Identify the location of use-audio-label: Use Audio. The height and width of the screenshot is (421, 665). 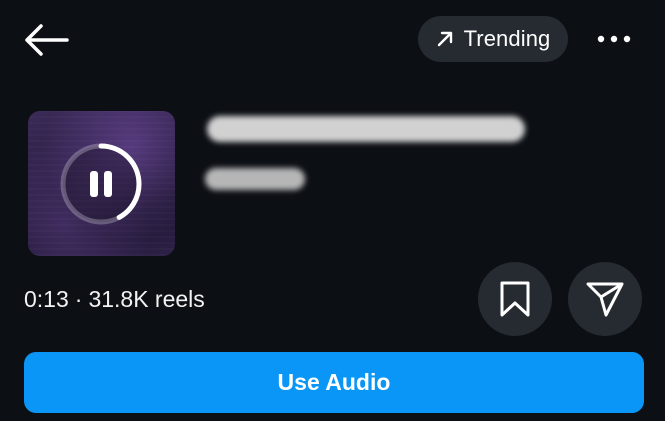
(334, 382).